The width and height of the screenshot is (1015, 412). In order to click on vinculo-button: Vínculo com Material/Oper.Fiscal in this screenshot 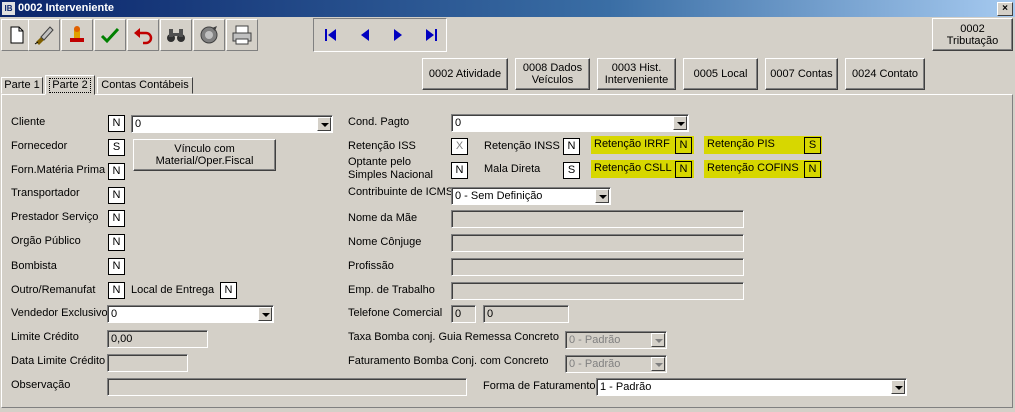, I will do `click(204, 155)`.